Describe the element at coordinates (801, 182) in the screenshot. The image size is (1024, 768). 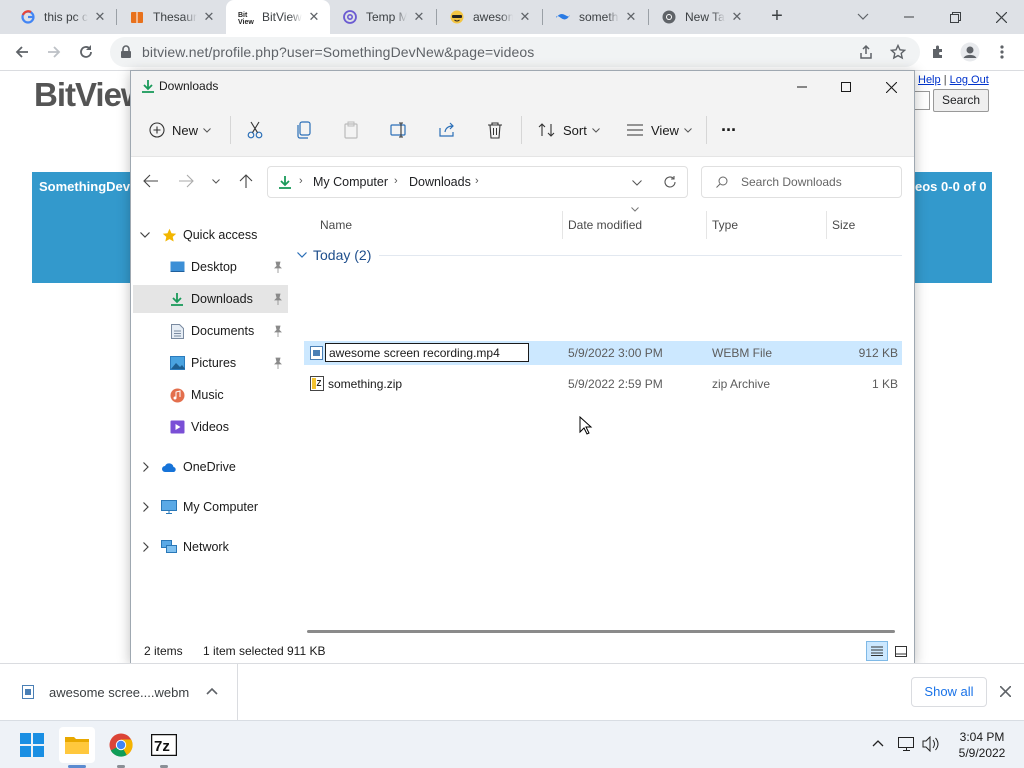
I see `search-box: Search Downloads` at that location.